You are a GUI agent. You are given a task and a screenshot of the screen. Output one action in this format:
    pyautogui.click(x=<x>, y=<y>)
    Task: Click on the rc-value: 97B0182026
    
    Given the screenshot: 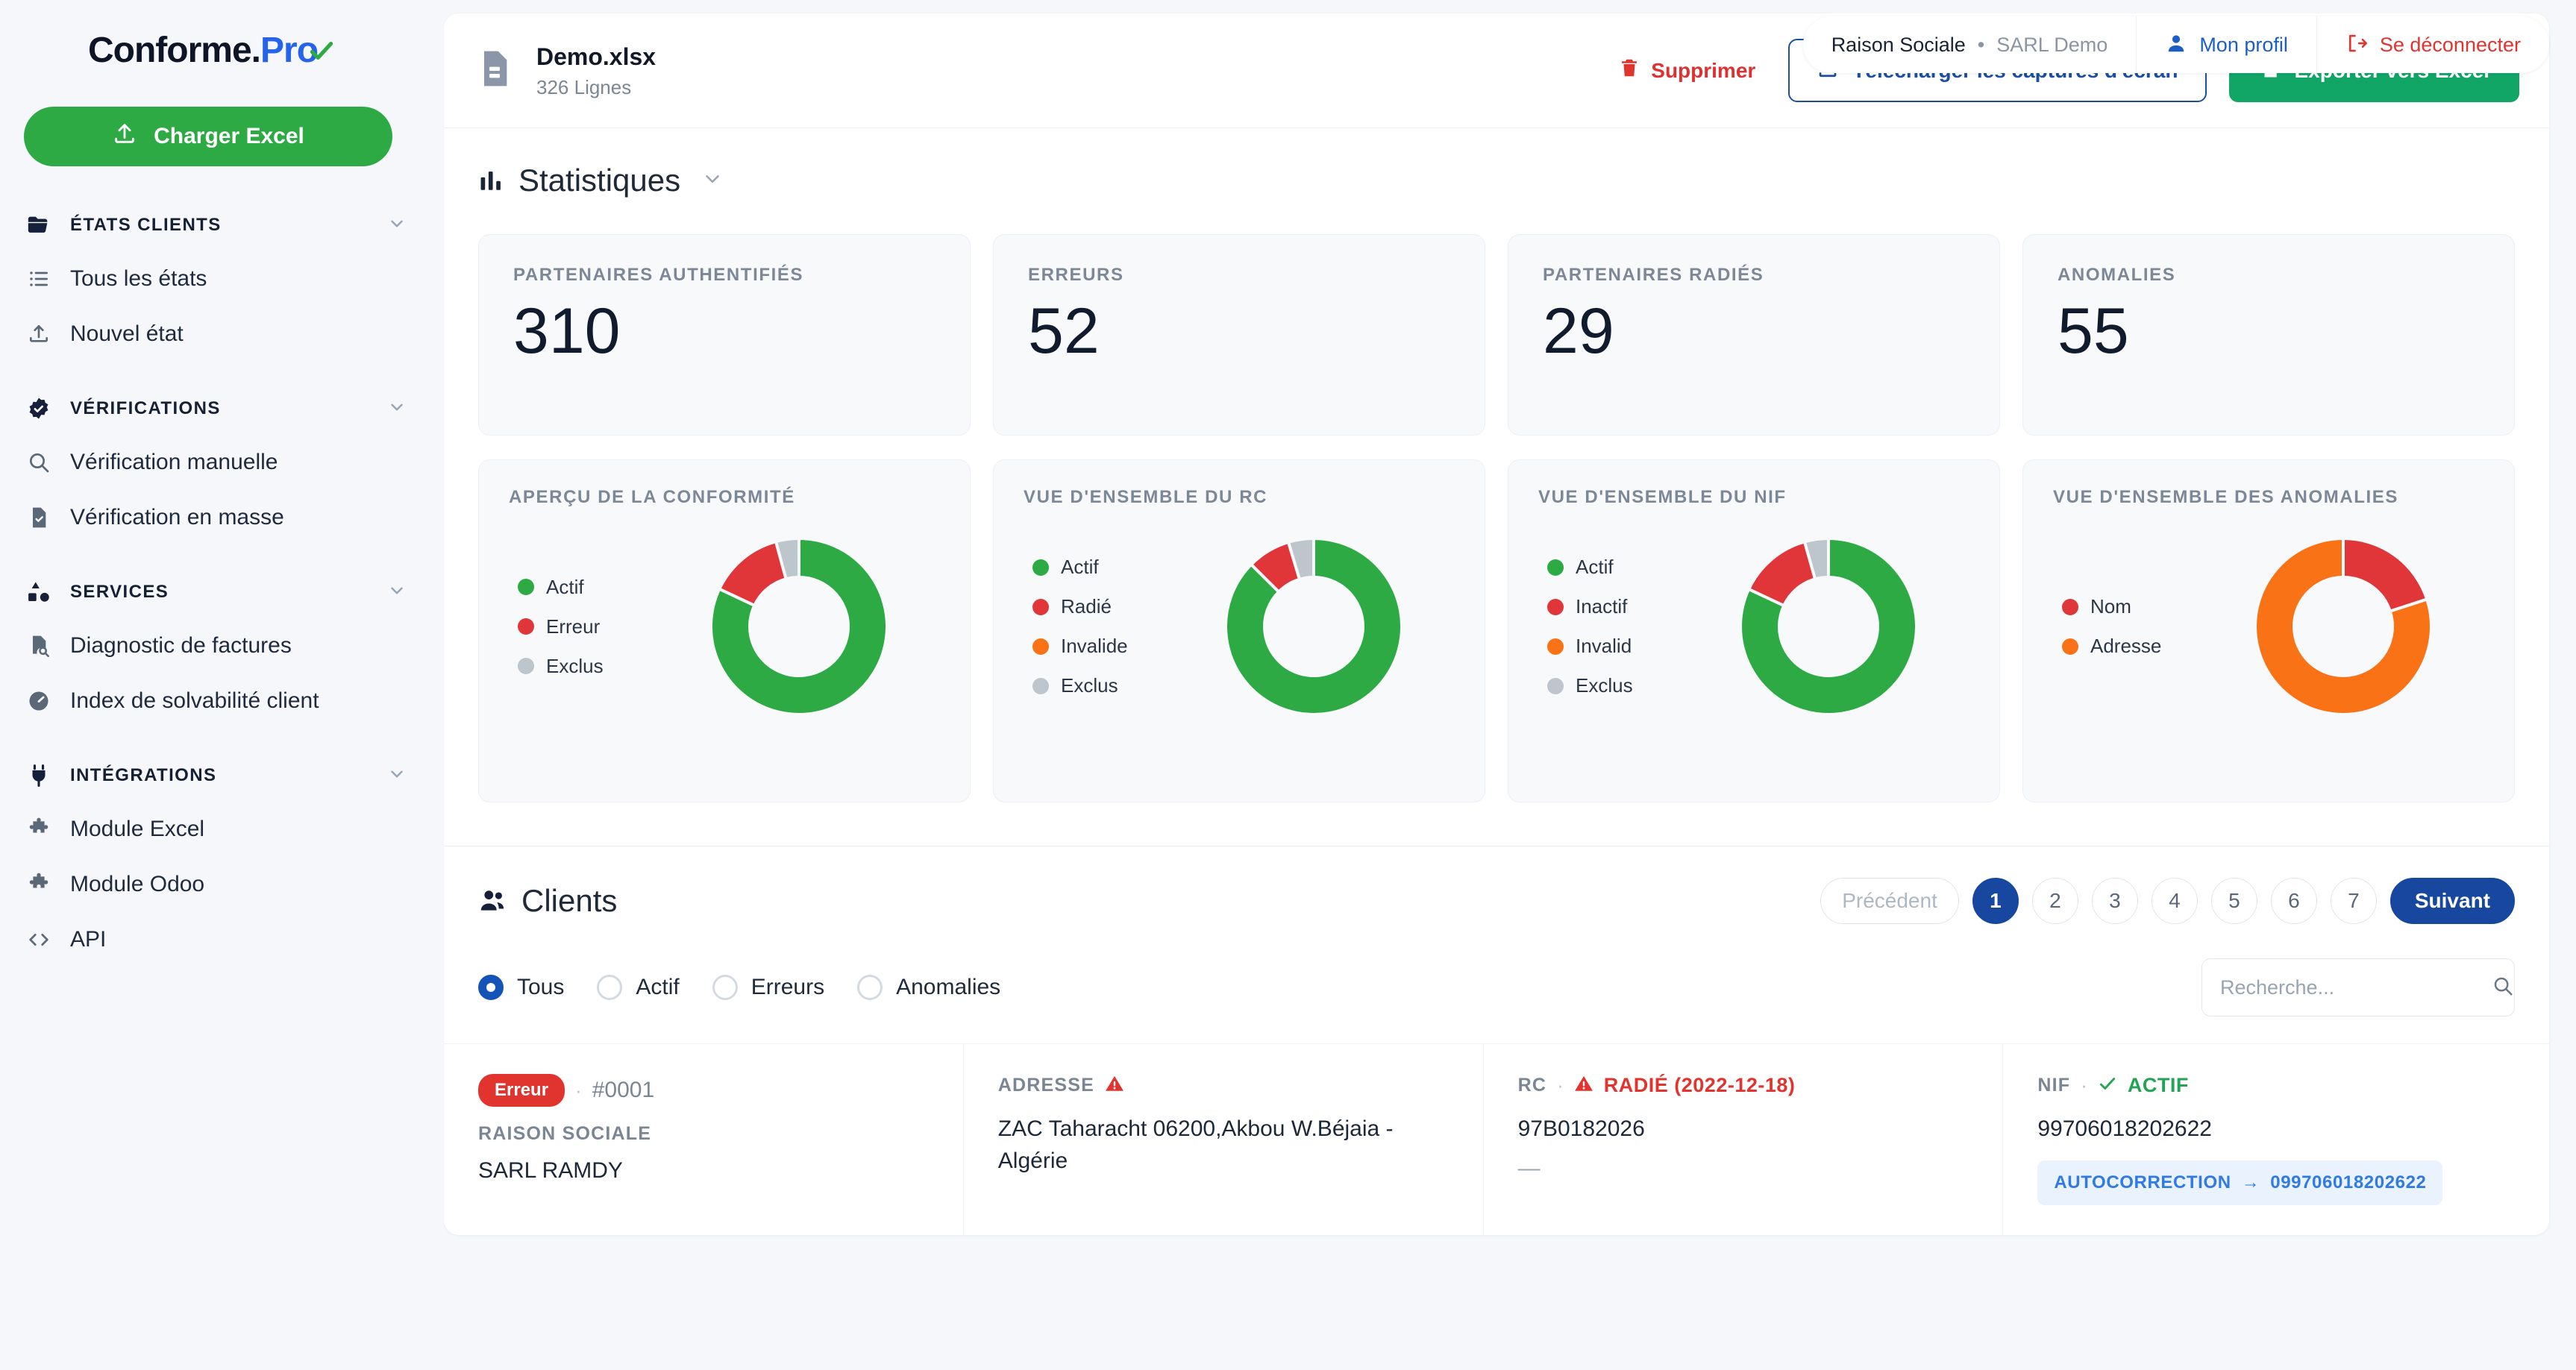 What is the action you would take?
    pyautogui.click(x=1581, y=1128)
    